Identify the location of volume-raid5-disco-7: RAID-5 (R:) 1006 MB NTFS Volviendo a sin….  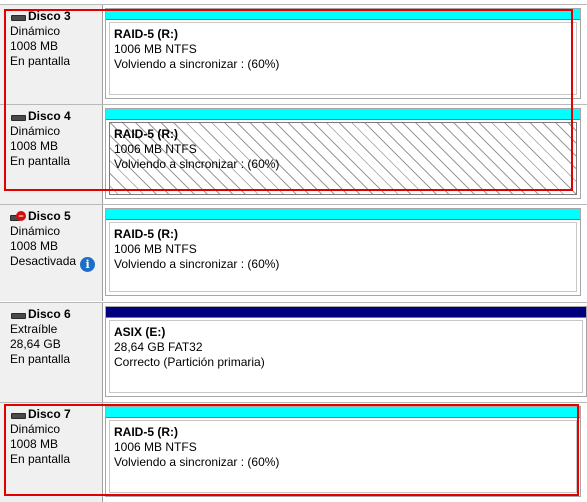
(343, 451).